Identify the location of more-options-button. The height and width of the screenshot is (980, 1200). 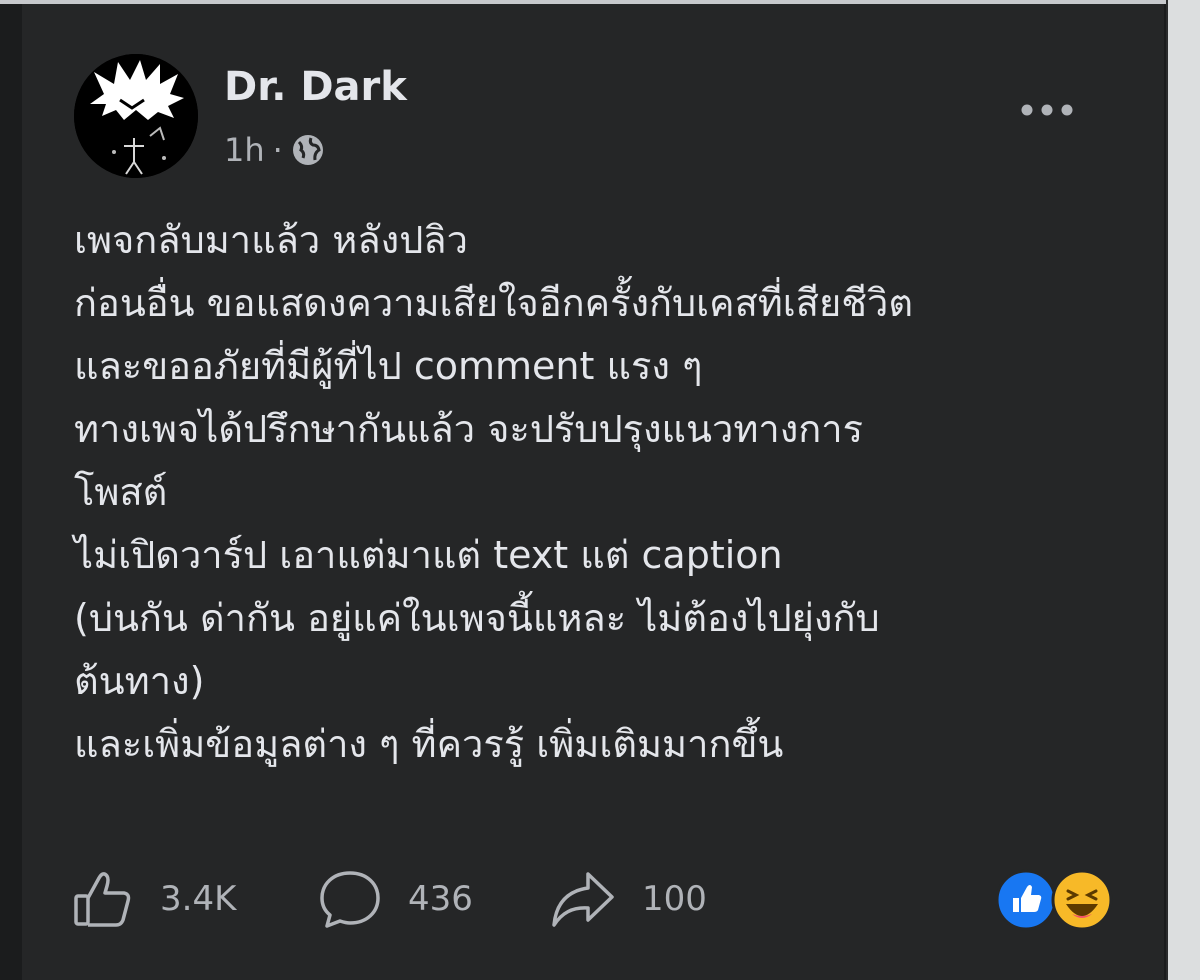
(1047, 110).